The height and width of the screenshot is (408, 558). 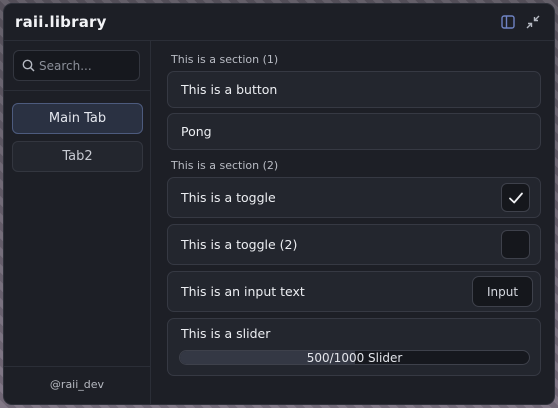 I want to click on tab-tab2: Tab2, so click(x=77, y=156).